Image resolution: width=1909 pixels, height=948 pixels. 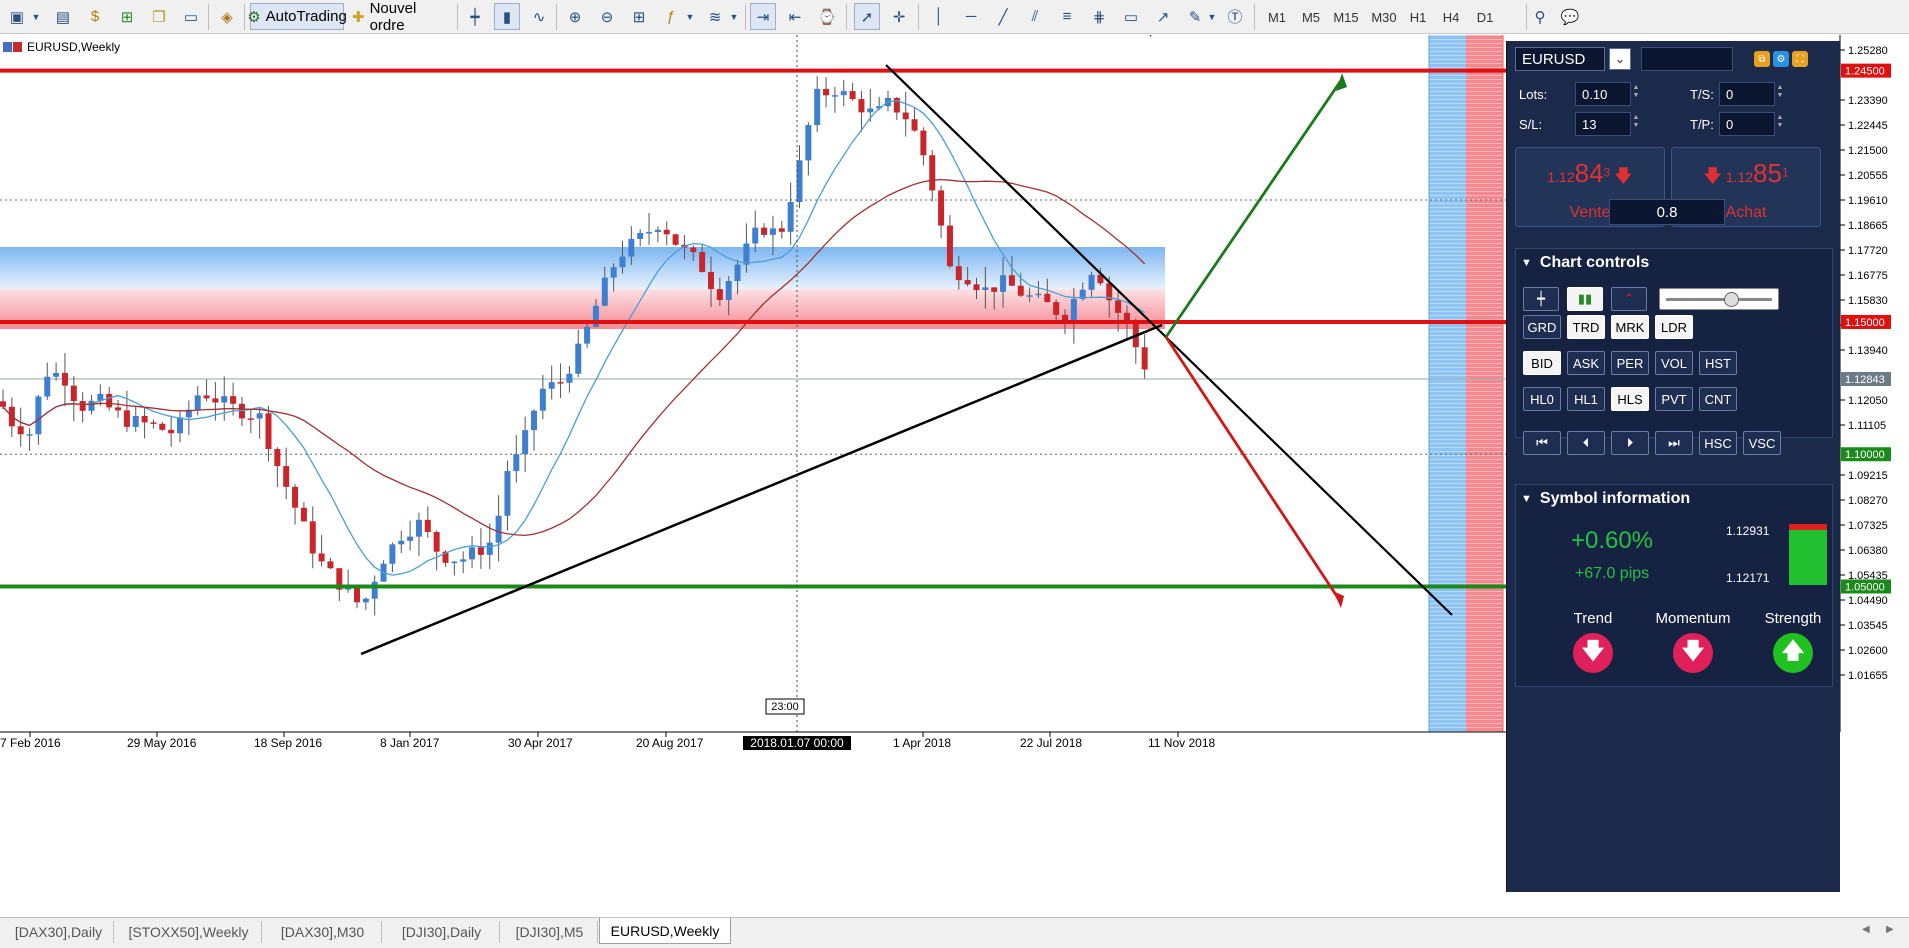 I want to click on ts-stepper: ▲ ▼, so click(x=1780, y=92).